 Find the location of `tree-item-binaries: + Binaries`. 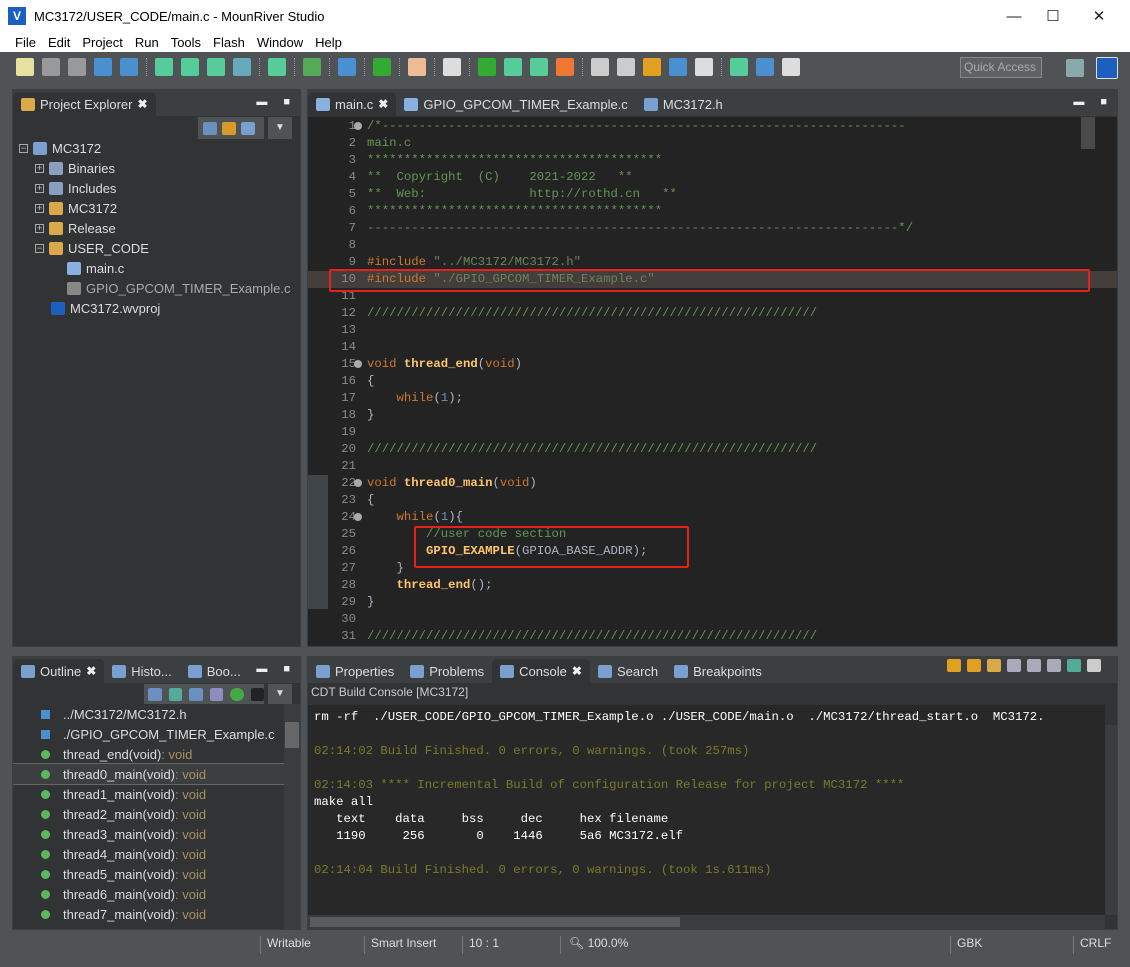

tree-item-binaries: + Binaries is located at coordinates (159, 168).